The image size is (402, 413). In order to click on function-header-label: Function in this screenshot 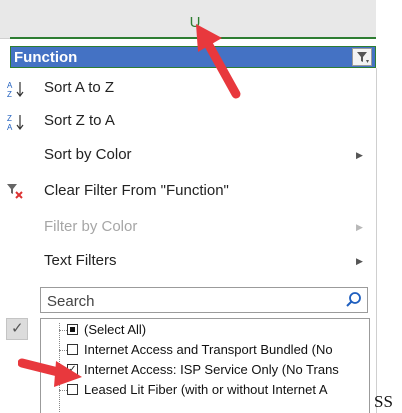, I will do `click(46, 57)`.